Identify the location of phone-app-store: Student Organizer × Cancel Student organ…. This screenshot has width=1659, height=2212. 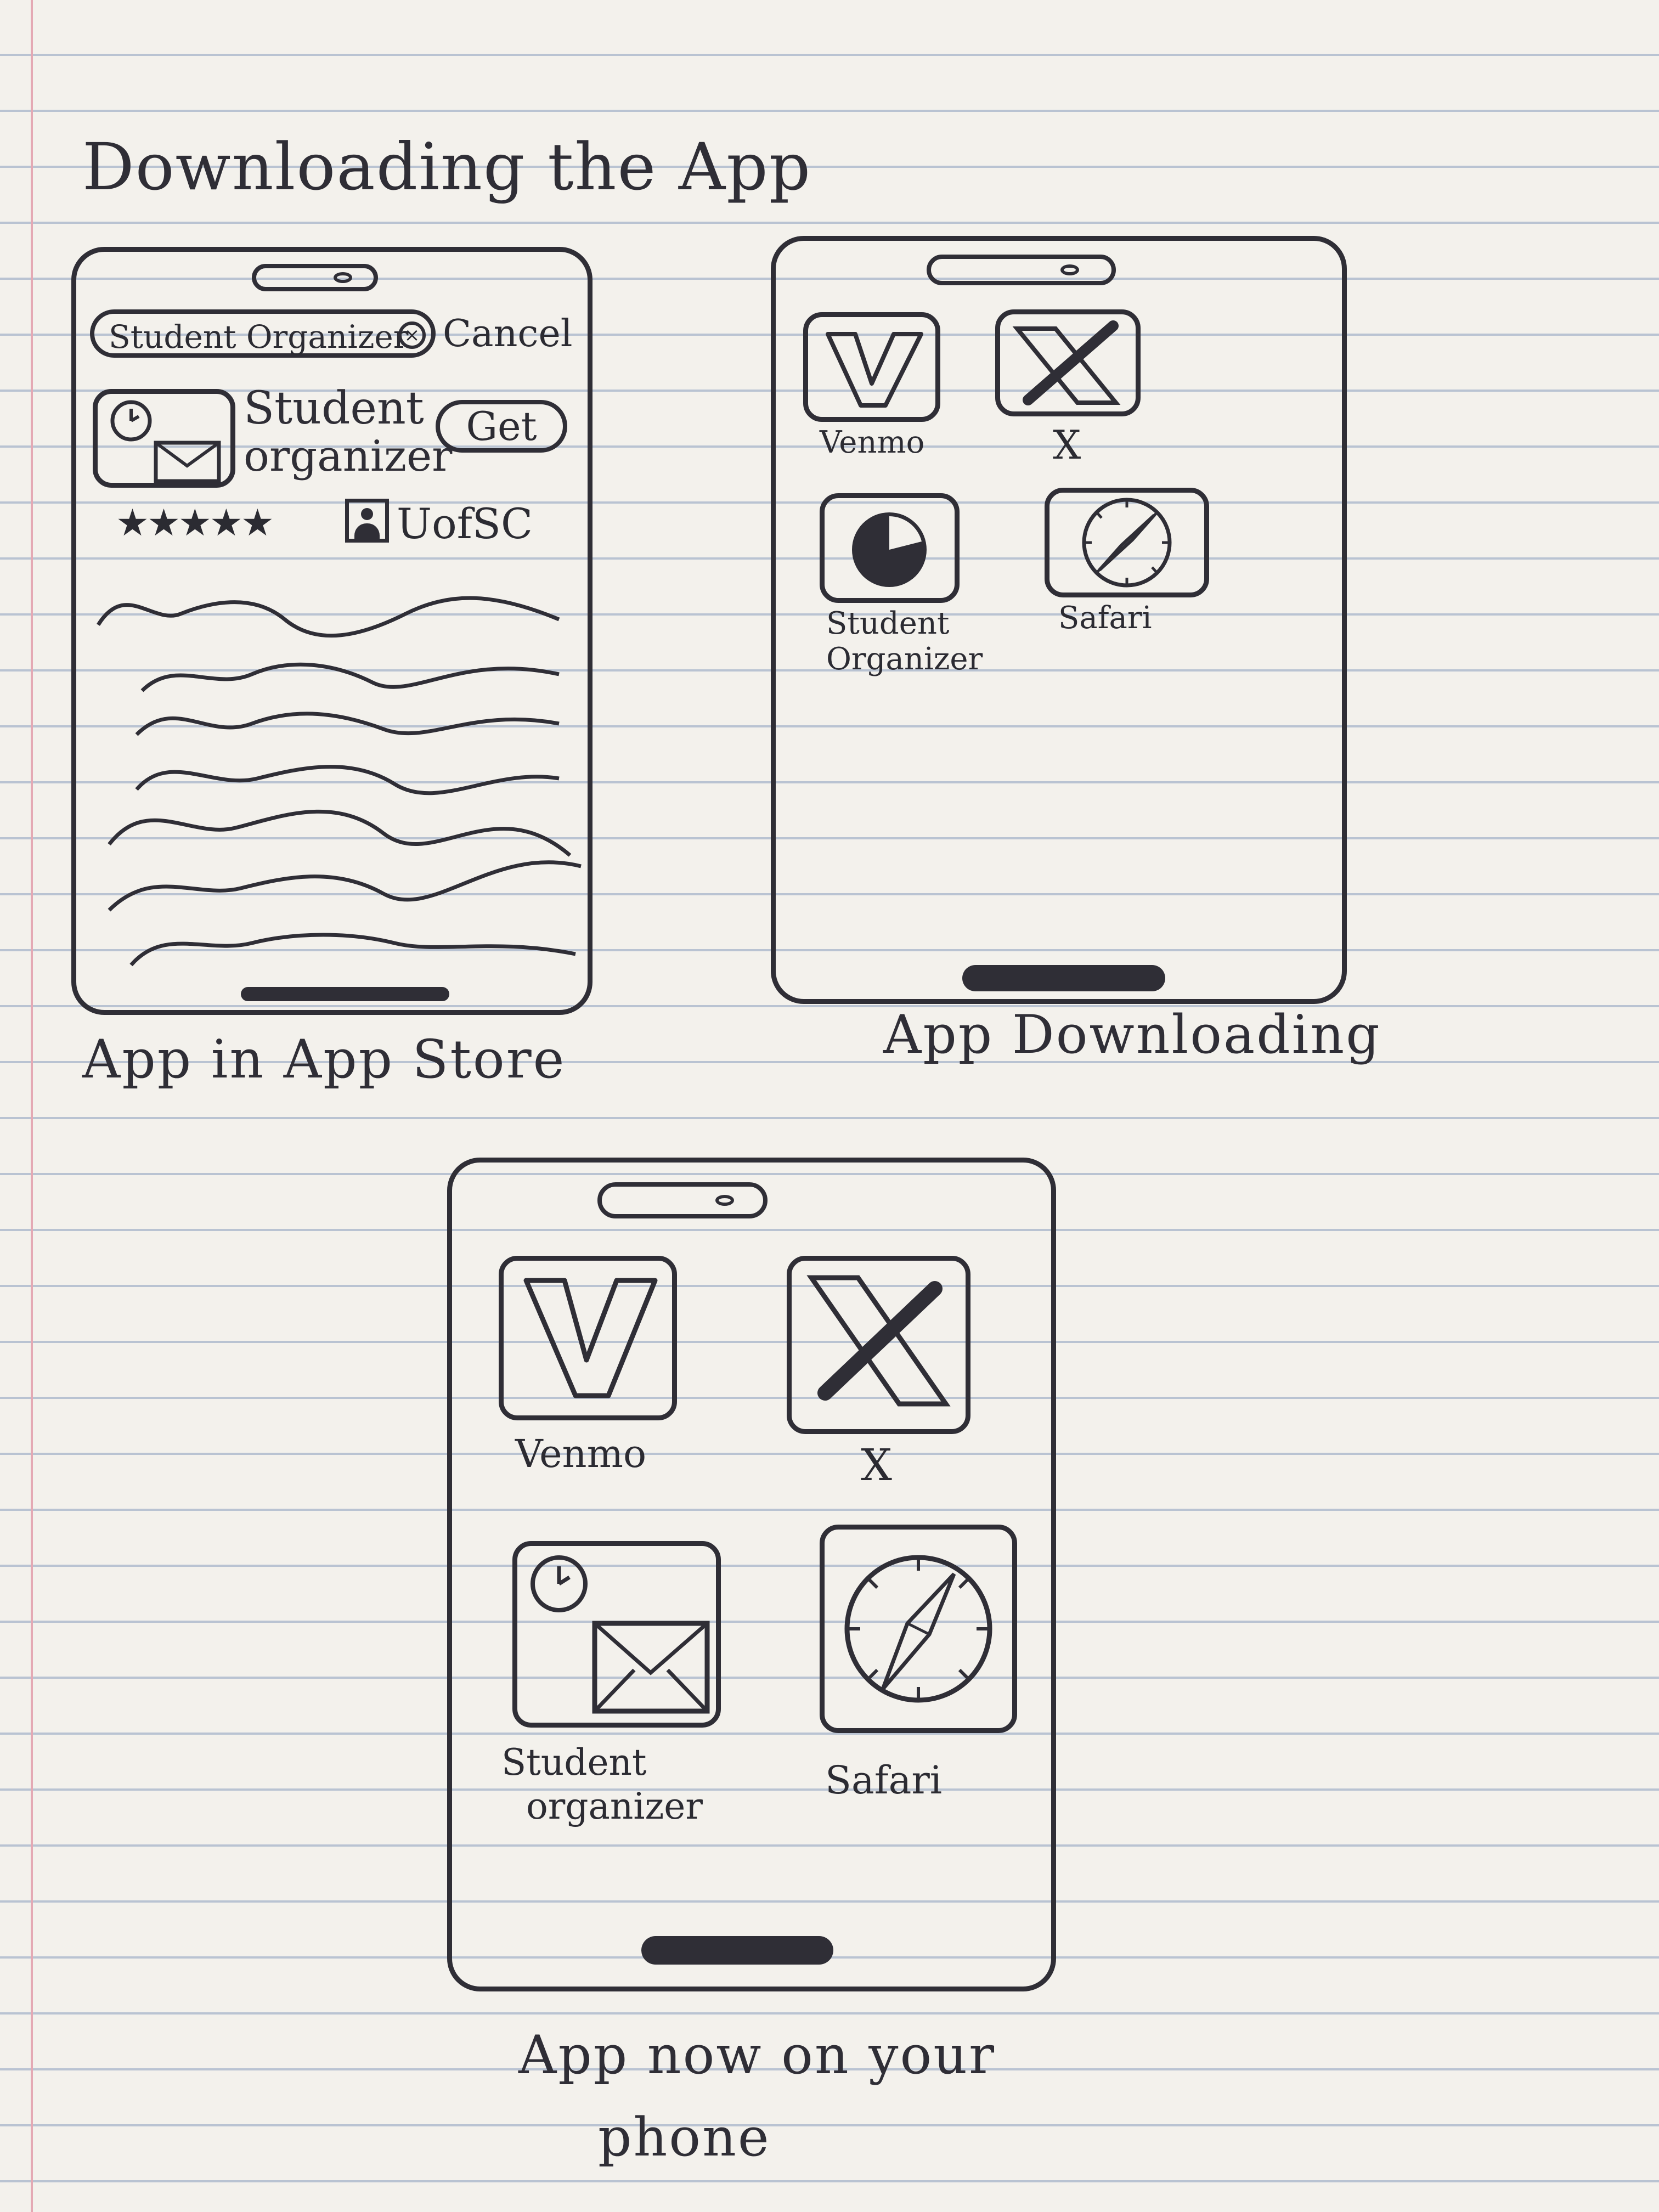
(331, 631).